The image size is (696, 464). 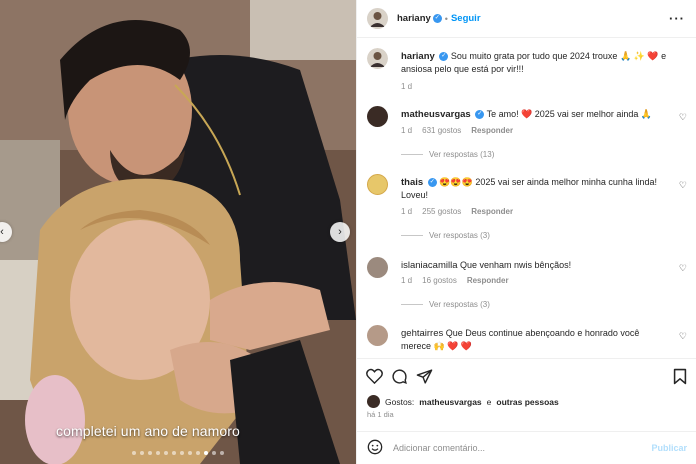 I want to click on comment-meta: 1 d 16 gostos Responder, so click(x=455, y=280).